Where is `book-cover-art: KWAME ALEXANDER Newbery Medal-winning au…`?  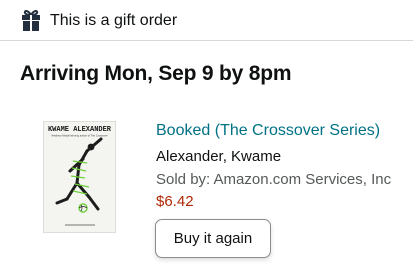
book-cover-art: KWAME ALEXANDER Newbery Medal-winning au… is located at coordinates (79, 177).